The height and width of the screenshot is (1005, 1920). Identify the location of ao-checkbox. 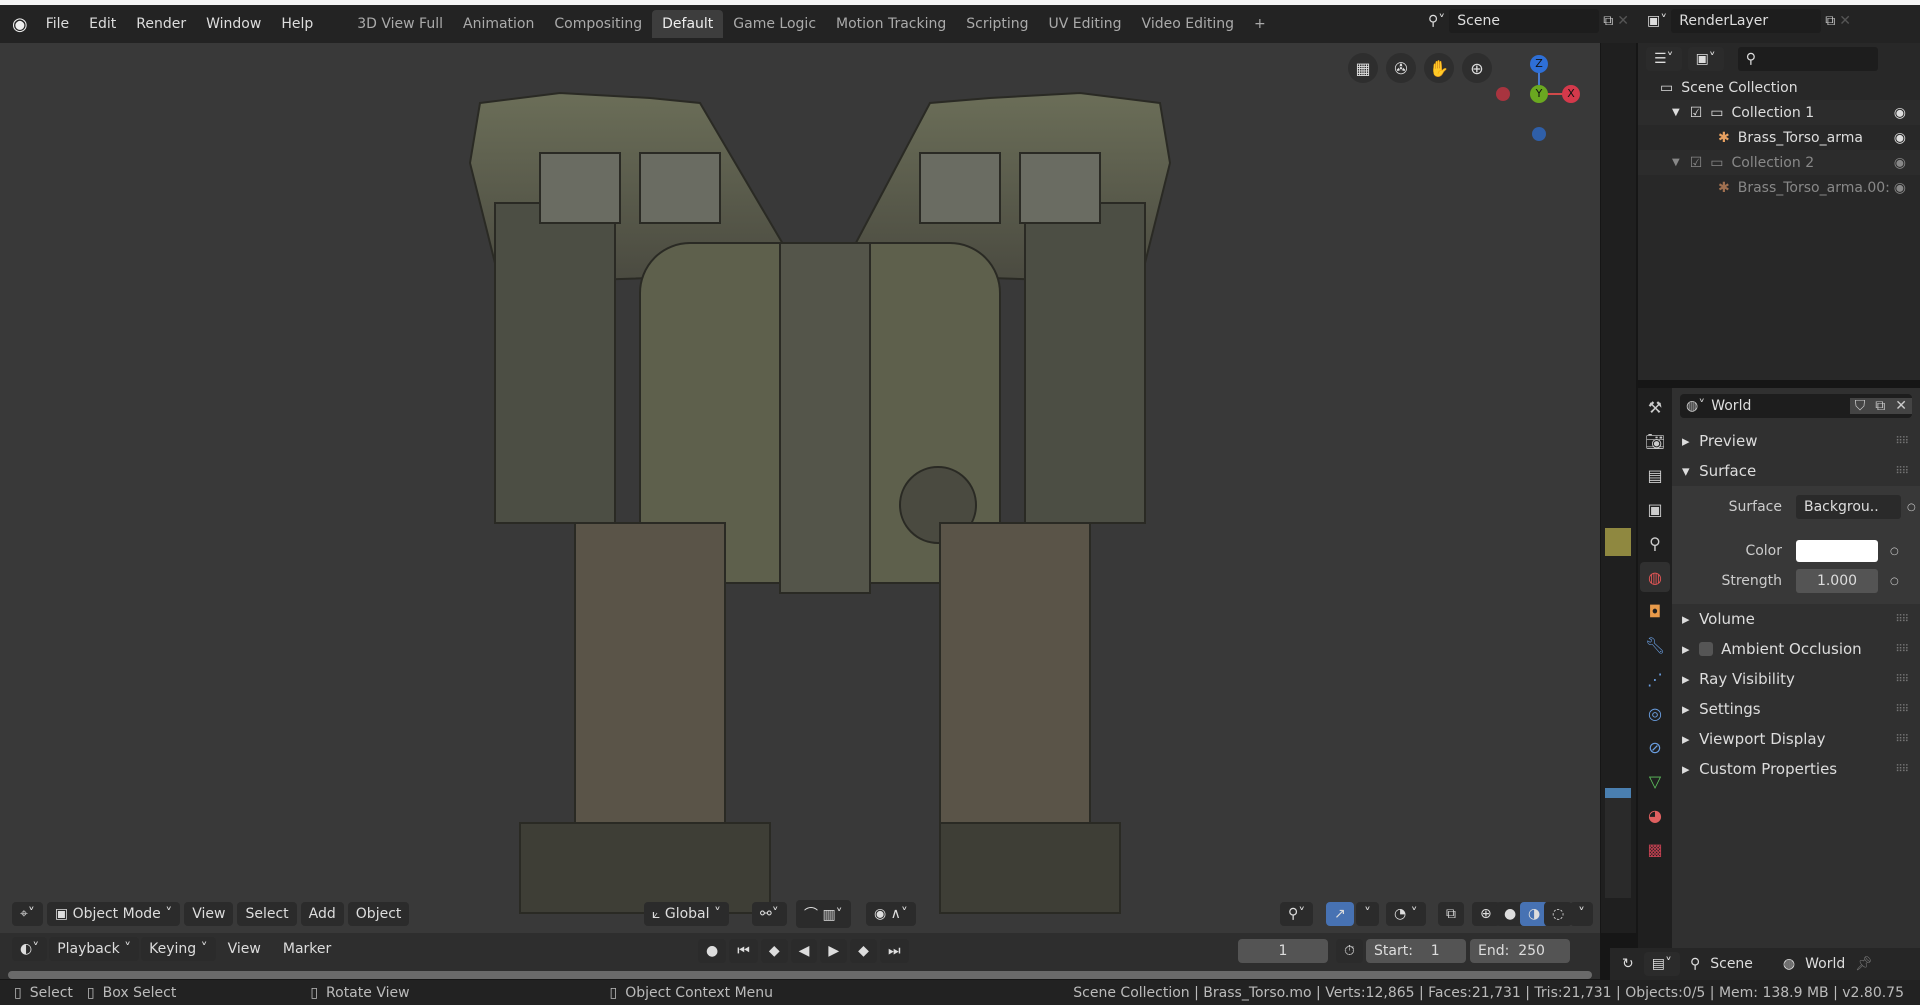
(1706, 649).